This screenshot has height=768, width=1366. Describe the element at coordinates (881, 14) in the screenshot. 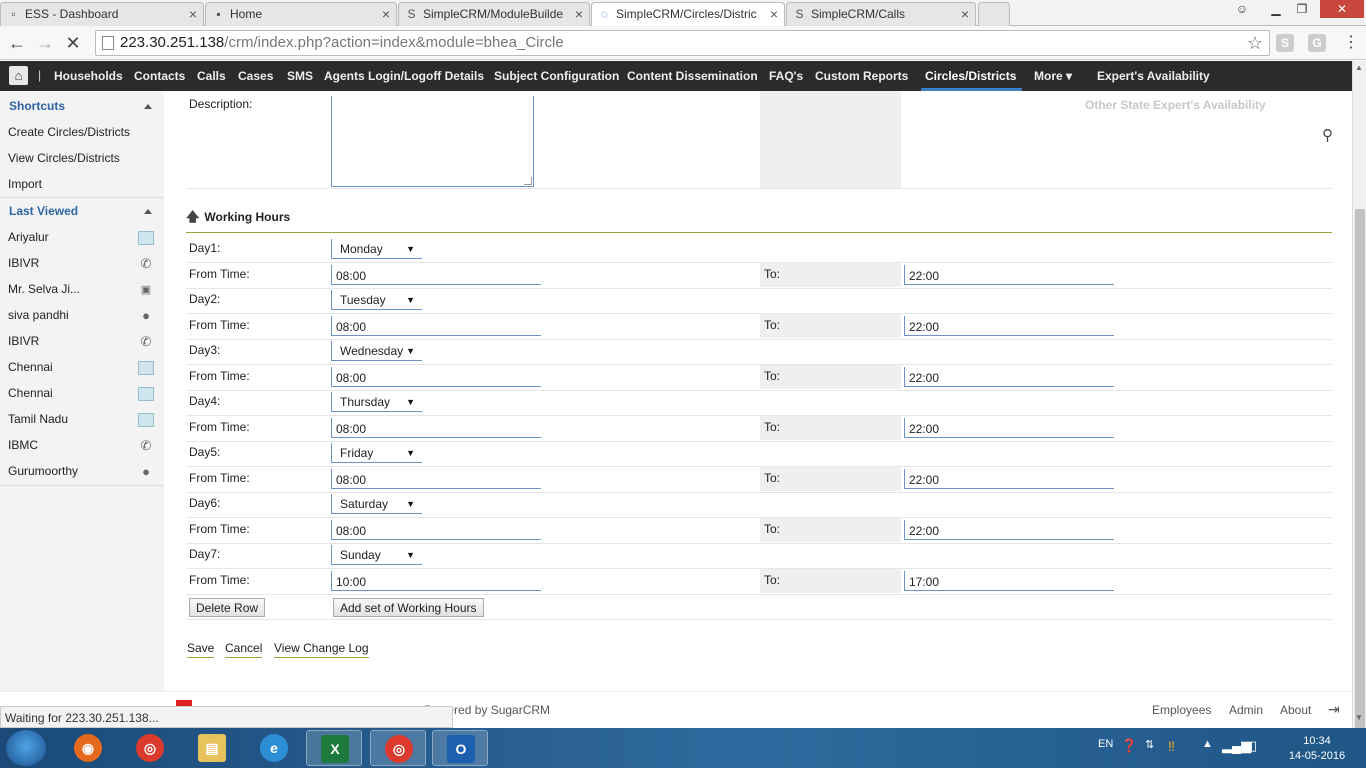

I see `browser-tab: S SimpleCRM/Calls ×` at that location.